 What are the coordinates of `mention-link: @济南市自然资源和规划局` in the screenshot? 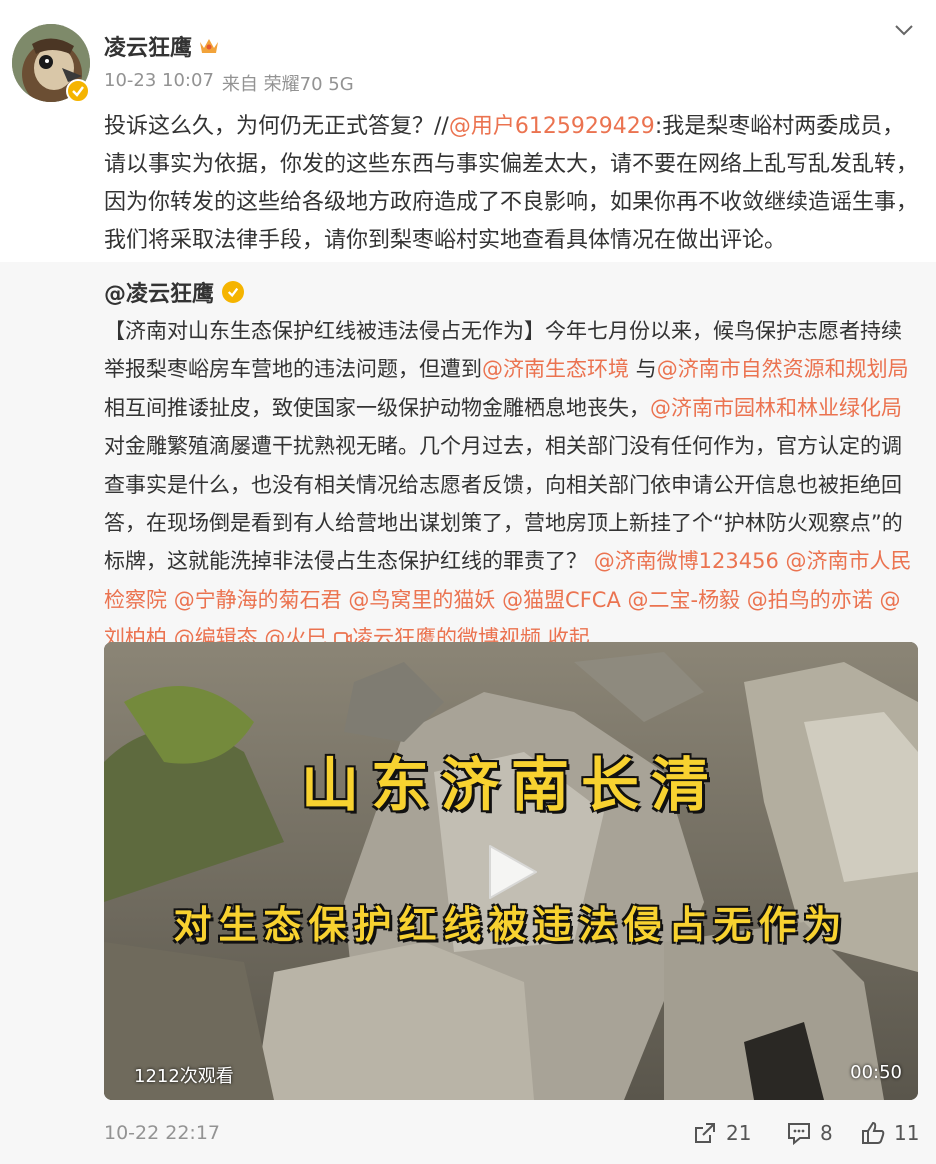 It's located at (783, 369).